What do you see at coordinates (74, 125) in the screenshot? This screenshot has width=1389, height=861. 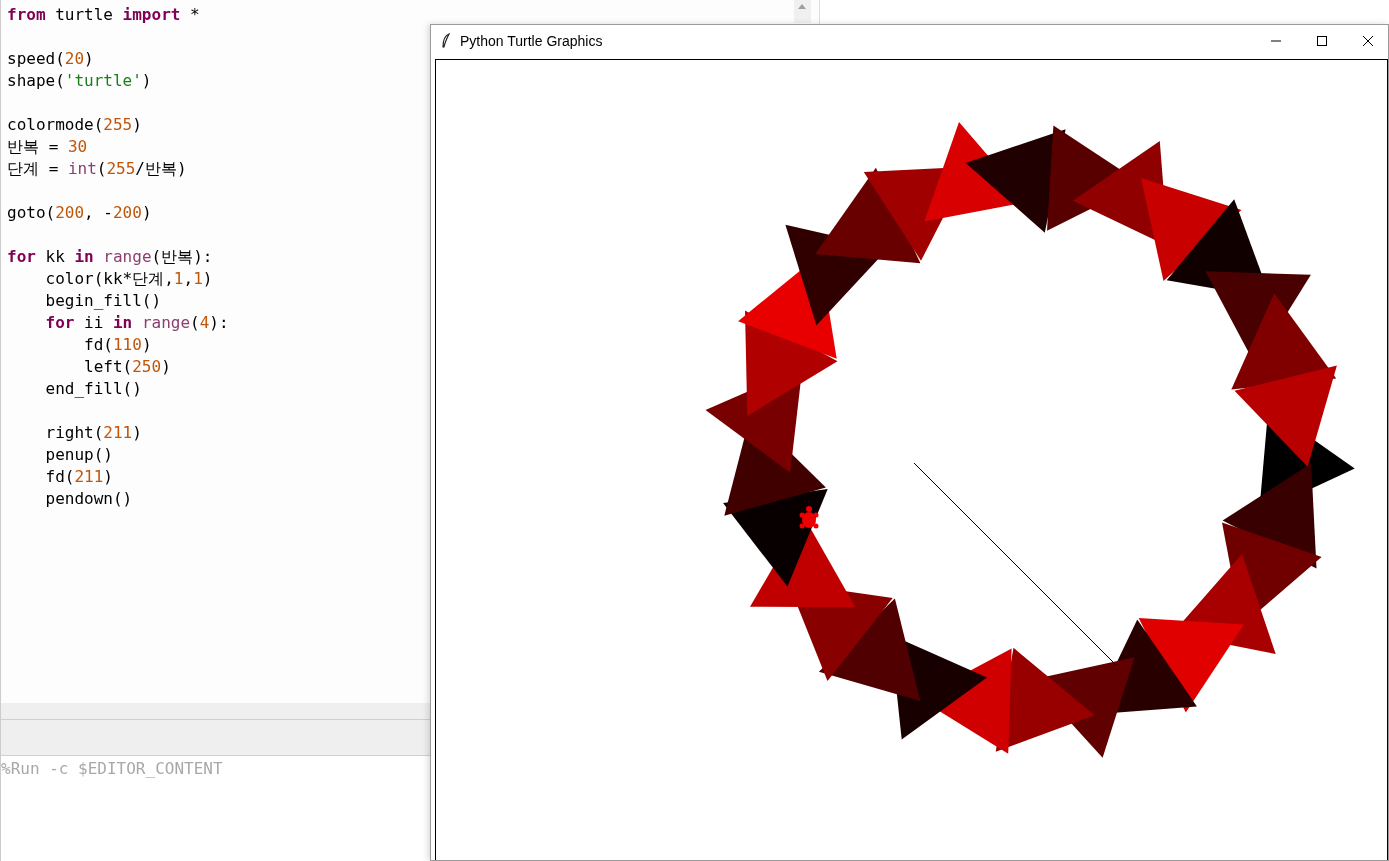 I see `code-line: colormode(255)` at bounding box center [74, 125].